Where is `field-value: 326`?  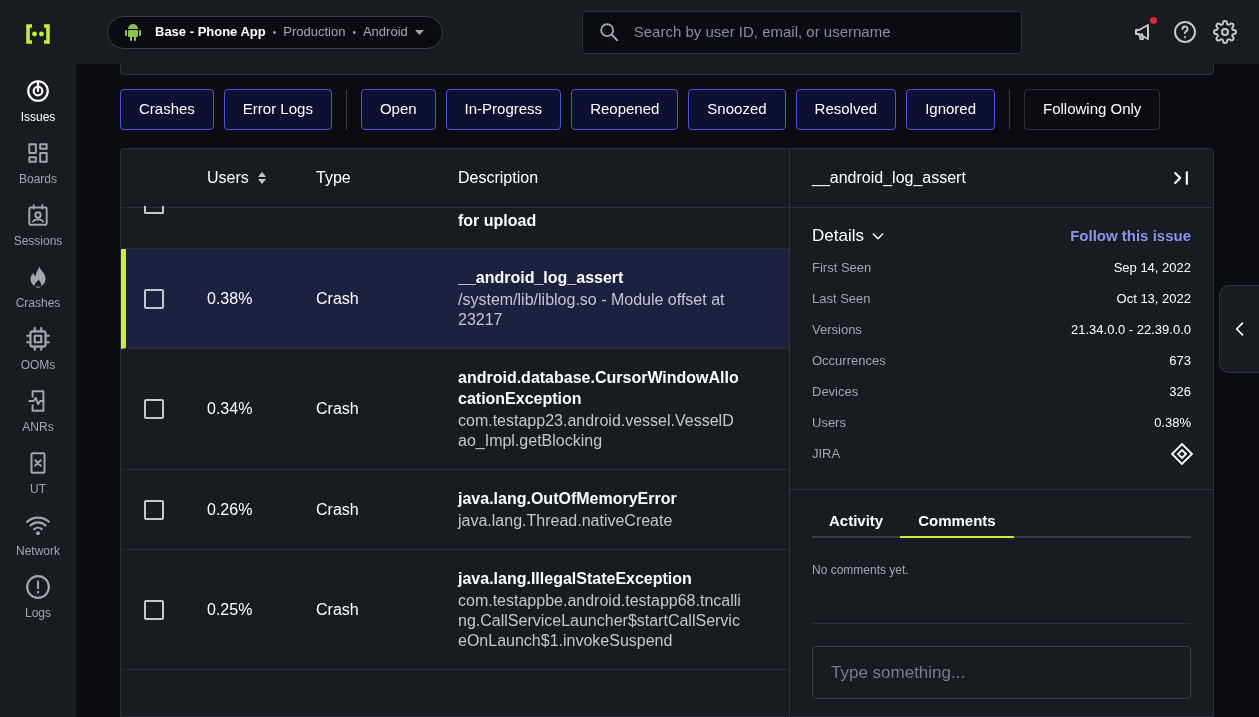 field-value: 326 is located at coordinates (1180, 391).